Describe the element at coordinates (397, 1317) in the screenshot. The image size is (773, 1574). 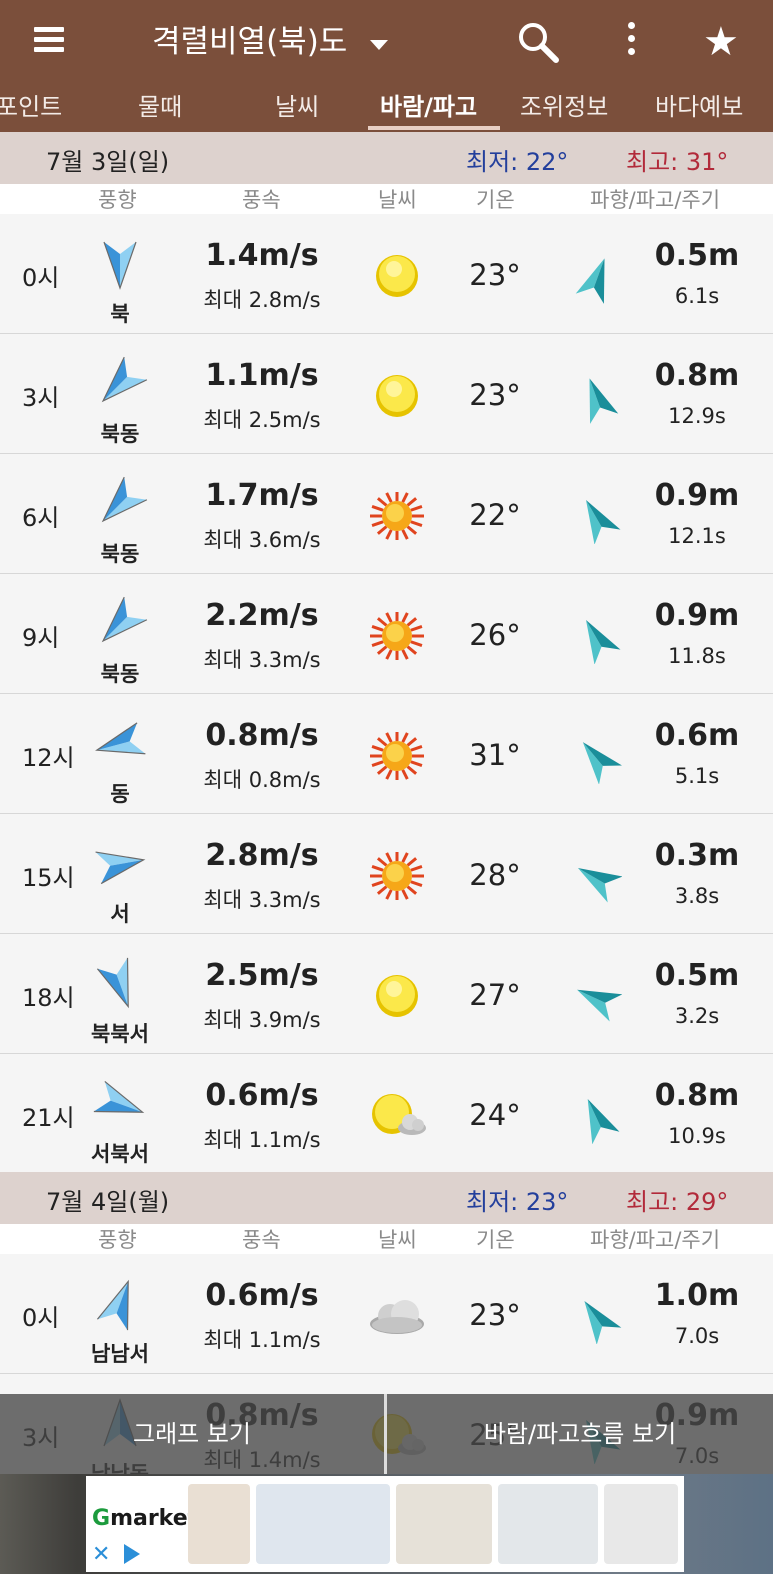
I see `cloud-icon` at that location.